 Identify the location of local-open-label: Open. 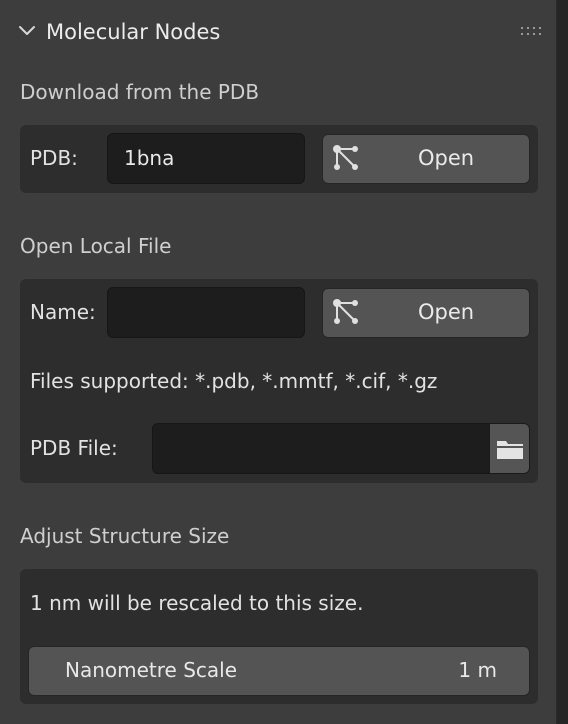
(446, 312).